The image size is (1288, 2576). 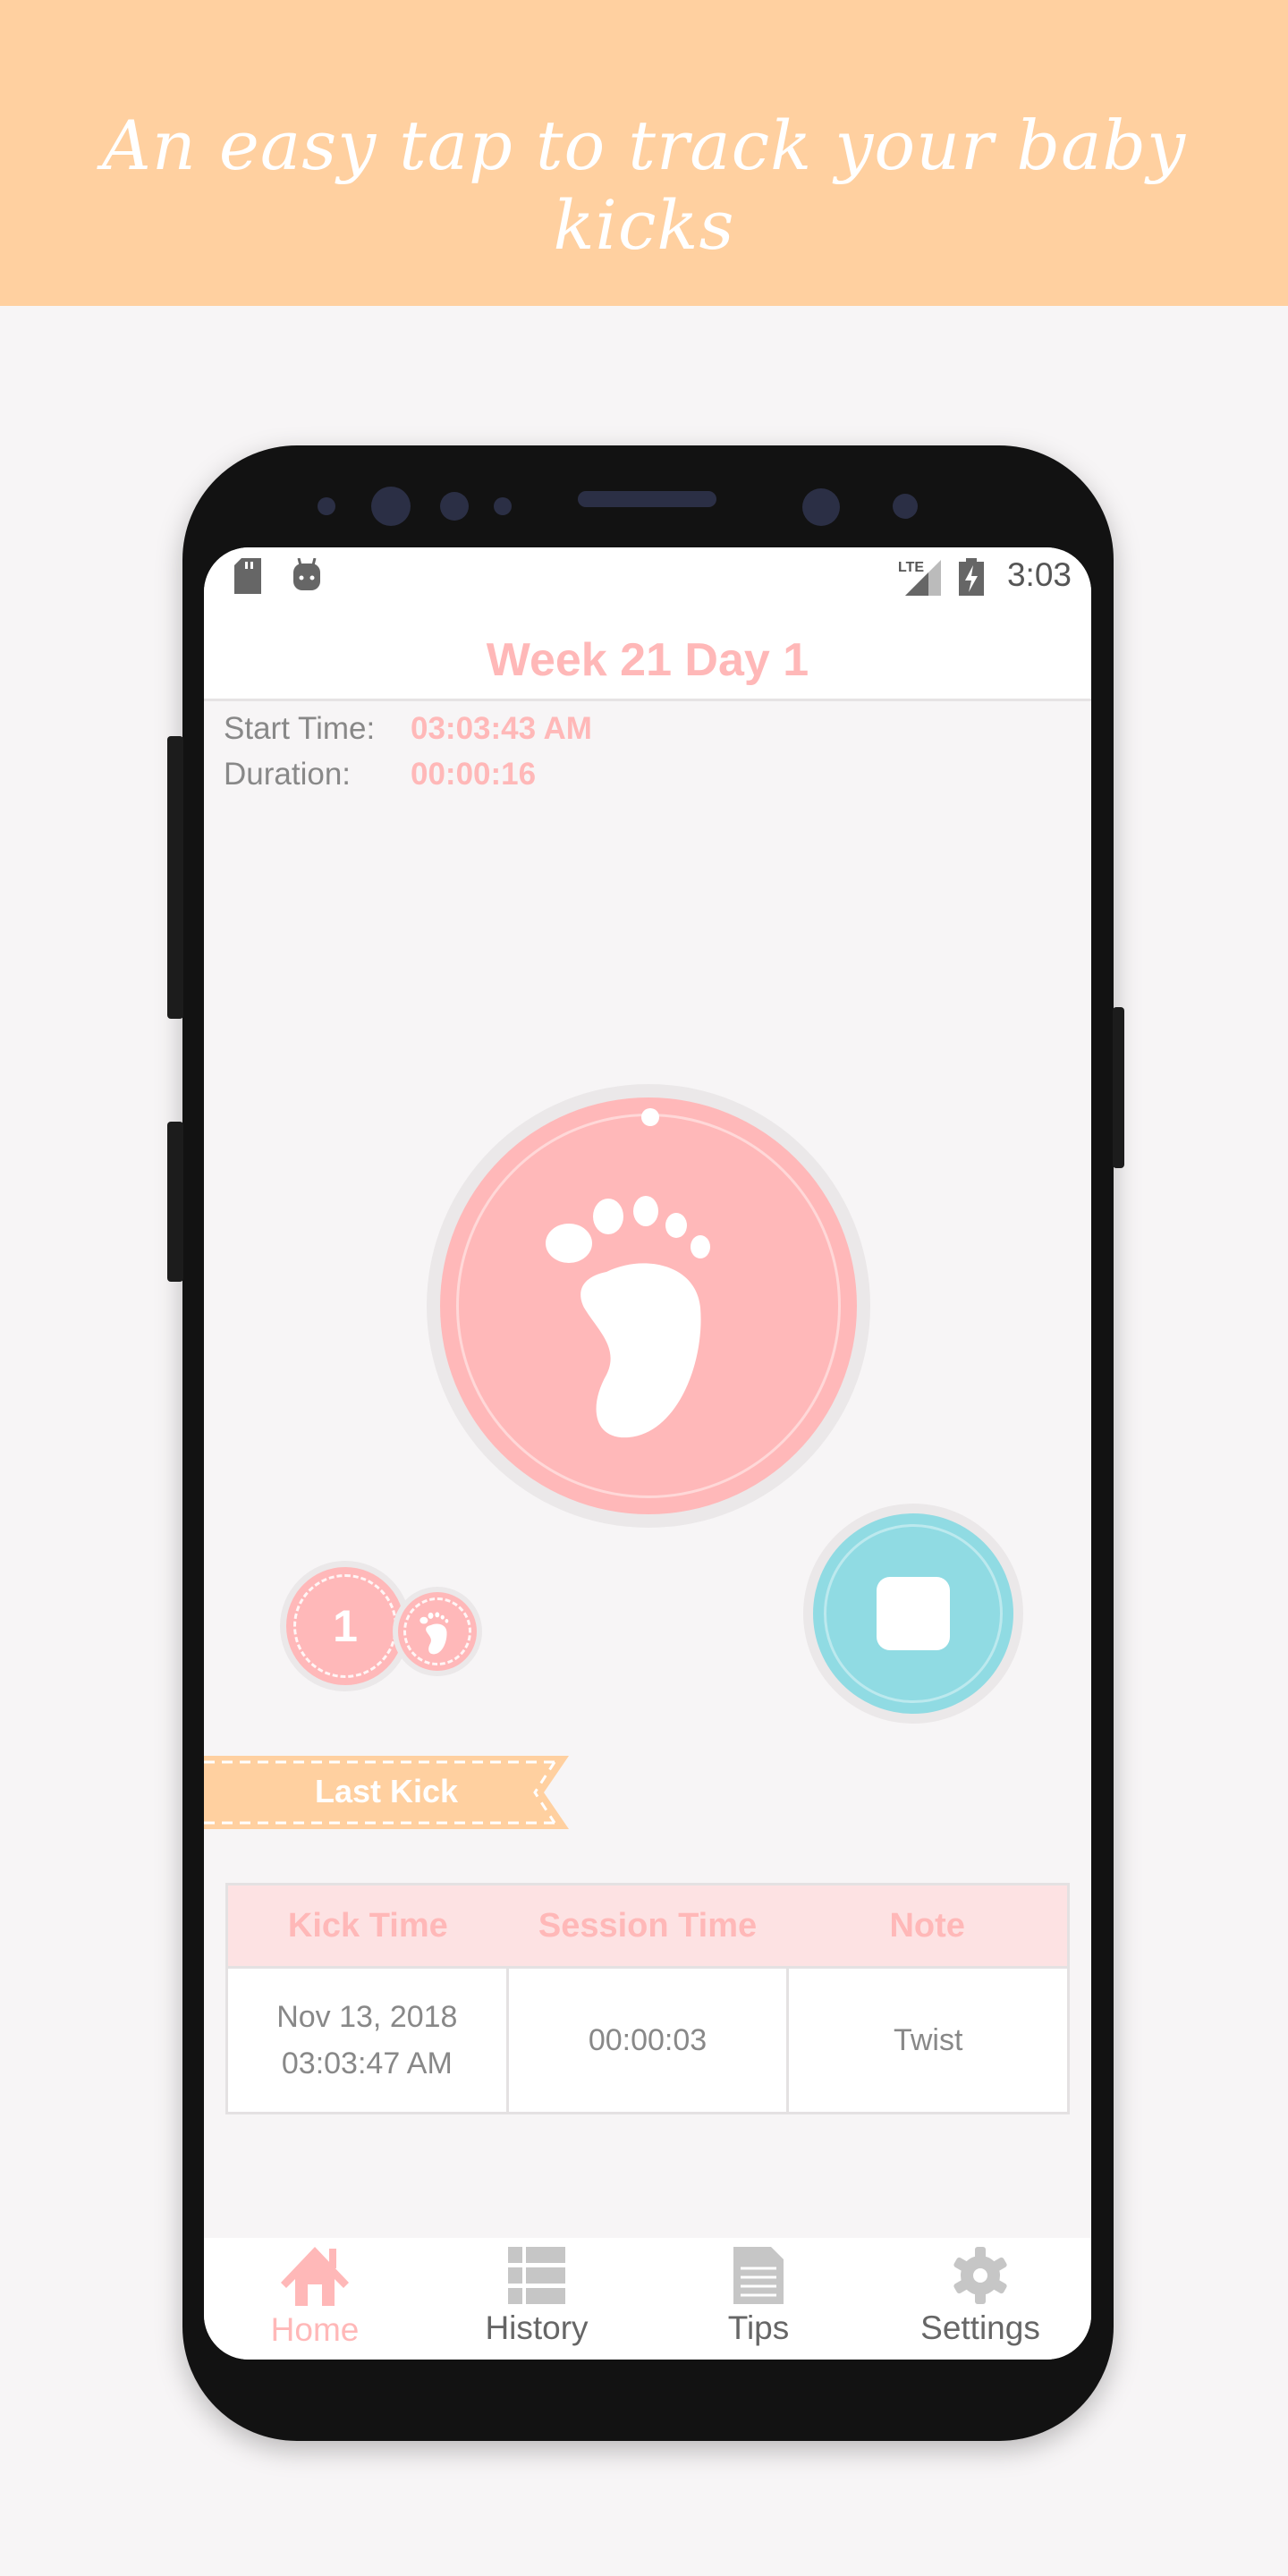 What do you see at coordinates (300, 728) in the screenshot?
I see `start-time-label: Start Time:` at bounding box center [300, 728].